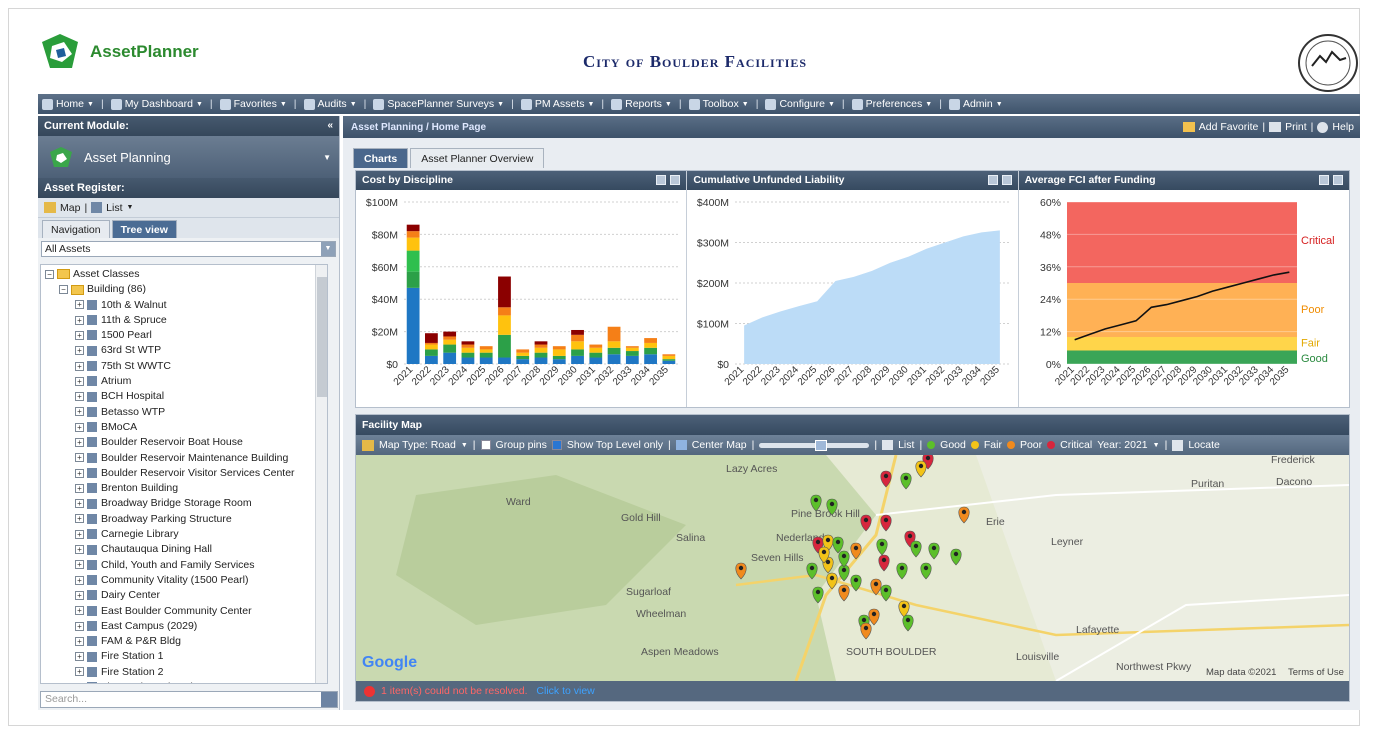 The image size is (1375, 734). What do you see at coordinates (1343, 127) in the screenshot?
I see `help-button: Help` at bounding box center [1343, 127].